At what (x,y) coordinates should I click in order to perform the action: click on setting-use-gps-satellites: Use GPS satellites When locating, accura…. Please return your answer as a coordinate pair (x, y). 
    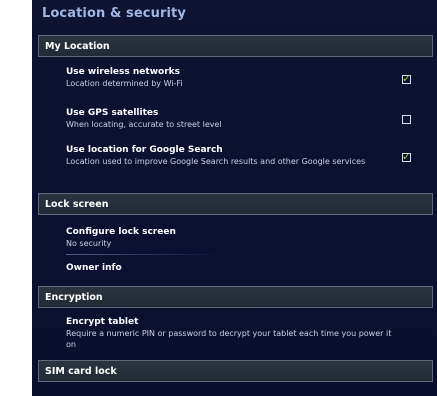
    Looking at the image, I should click on (231, 118).